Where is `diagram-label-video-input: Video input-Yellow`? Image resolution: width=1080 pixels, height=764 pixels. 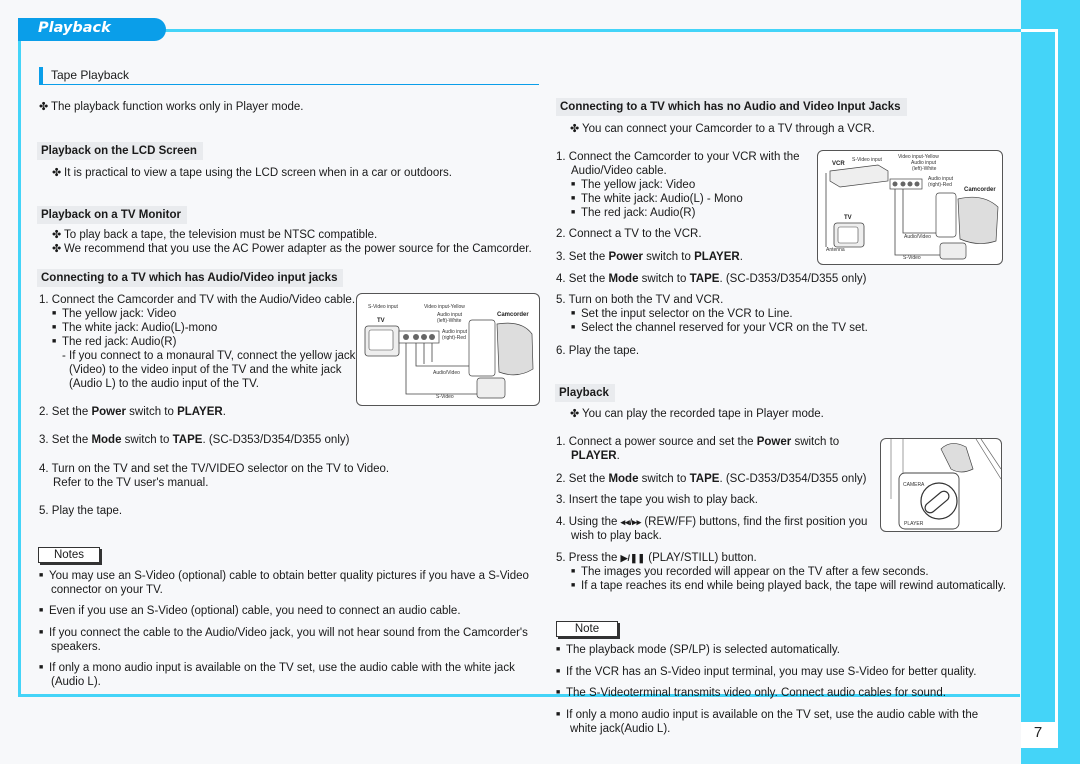
diagram-label-video-input: Video input-Yellow is located at coordinates (444, 307).